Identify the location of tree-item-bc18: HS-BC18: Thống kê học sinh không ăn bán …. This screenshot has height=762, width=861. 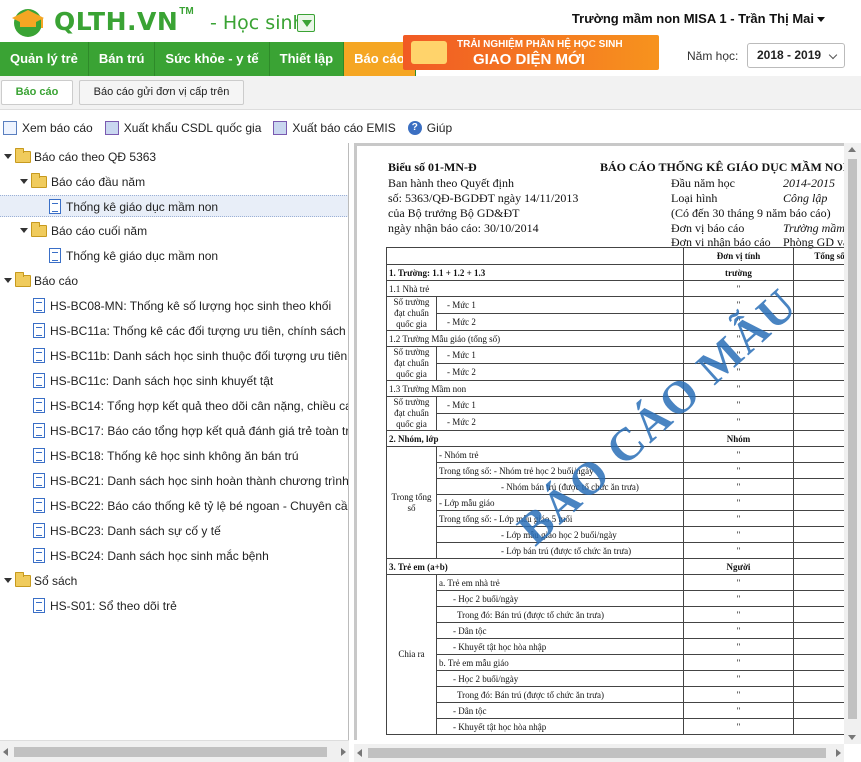
(174, 456).